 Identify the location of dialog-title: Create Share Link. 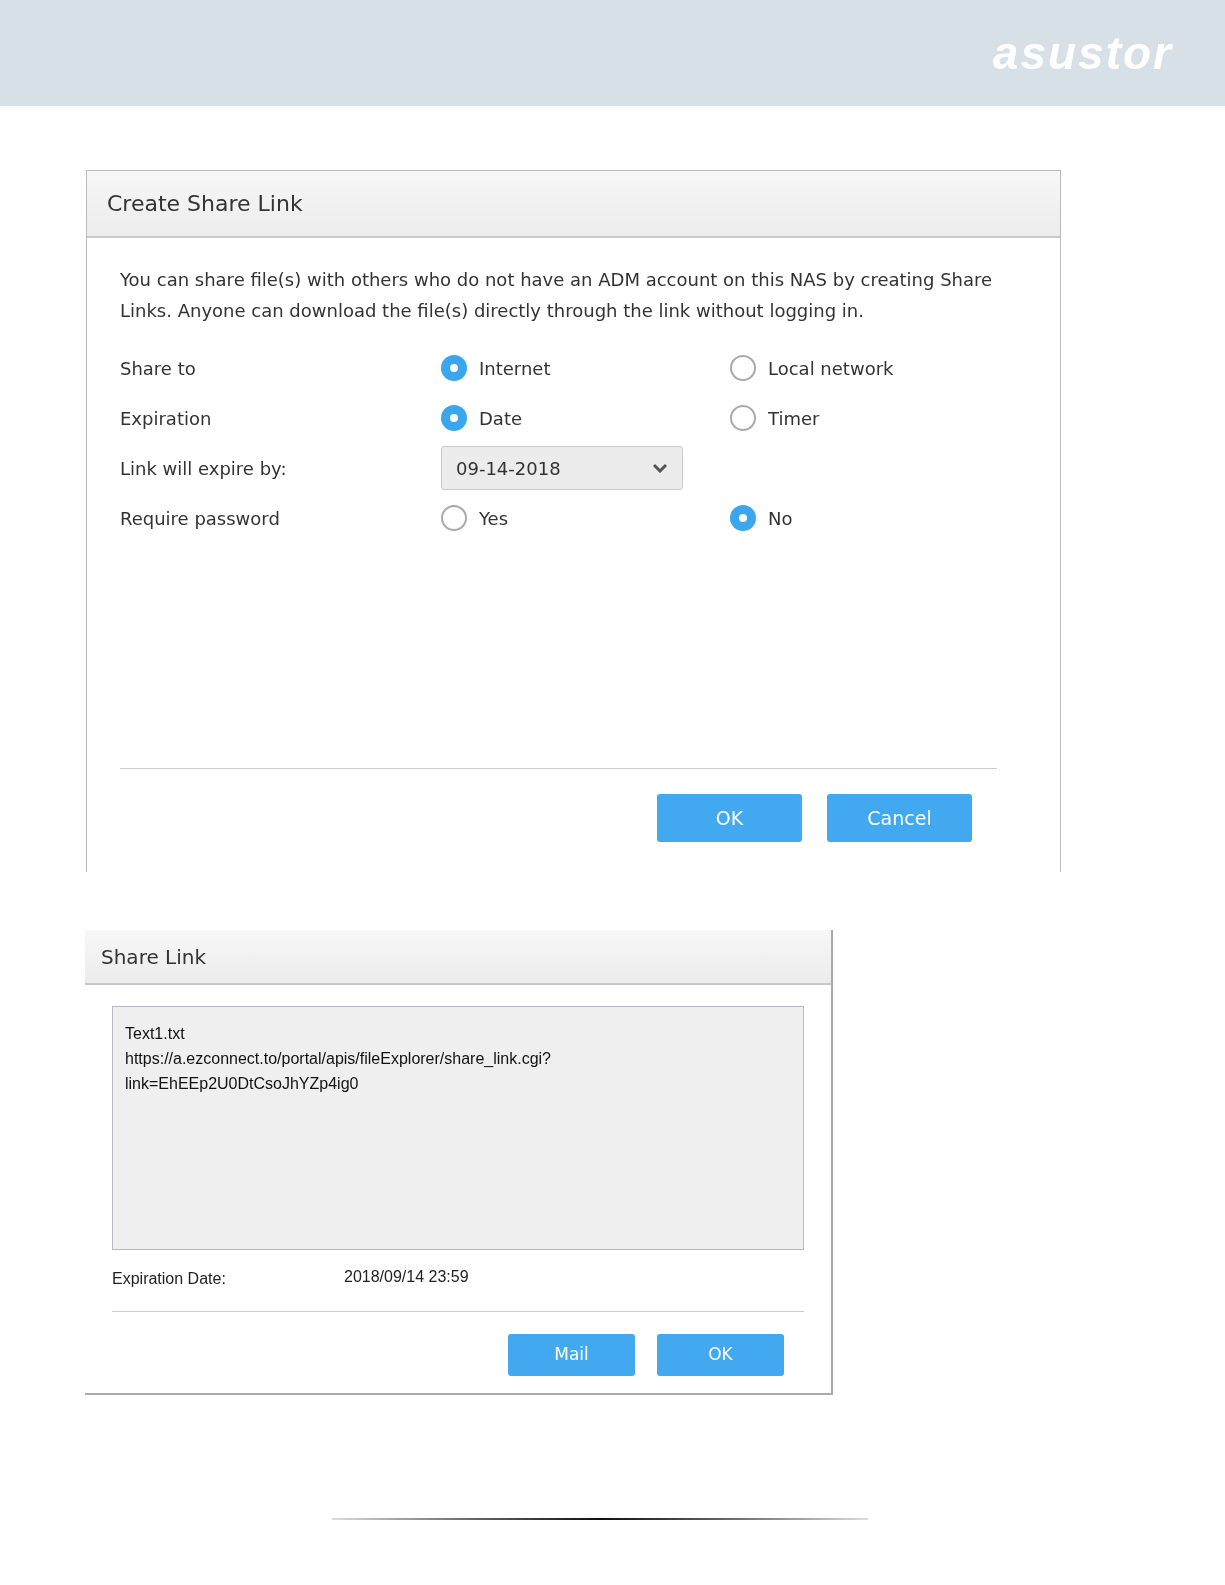
(205, 204).